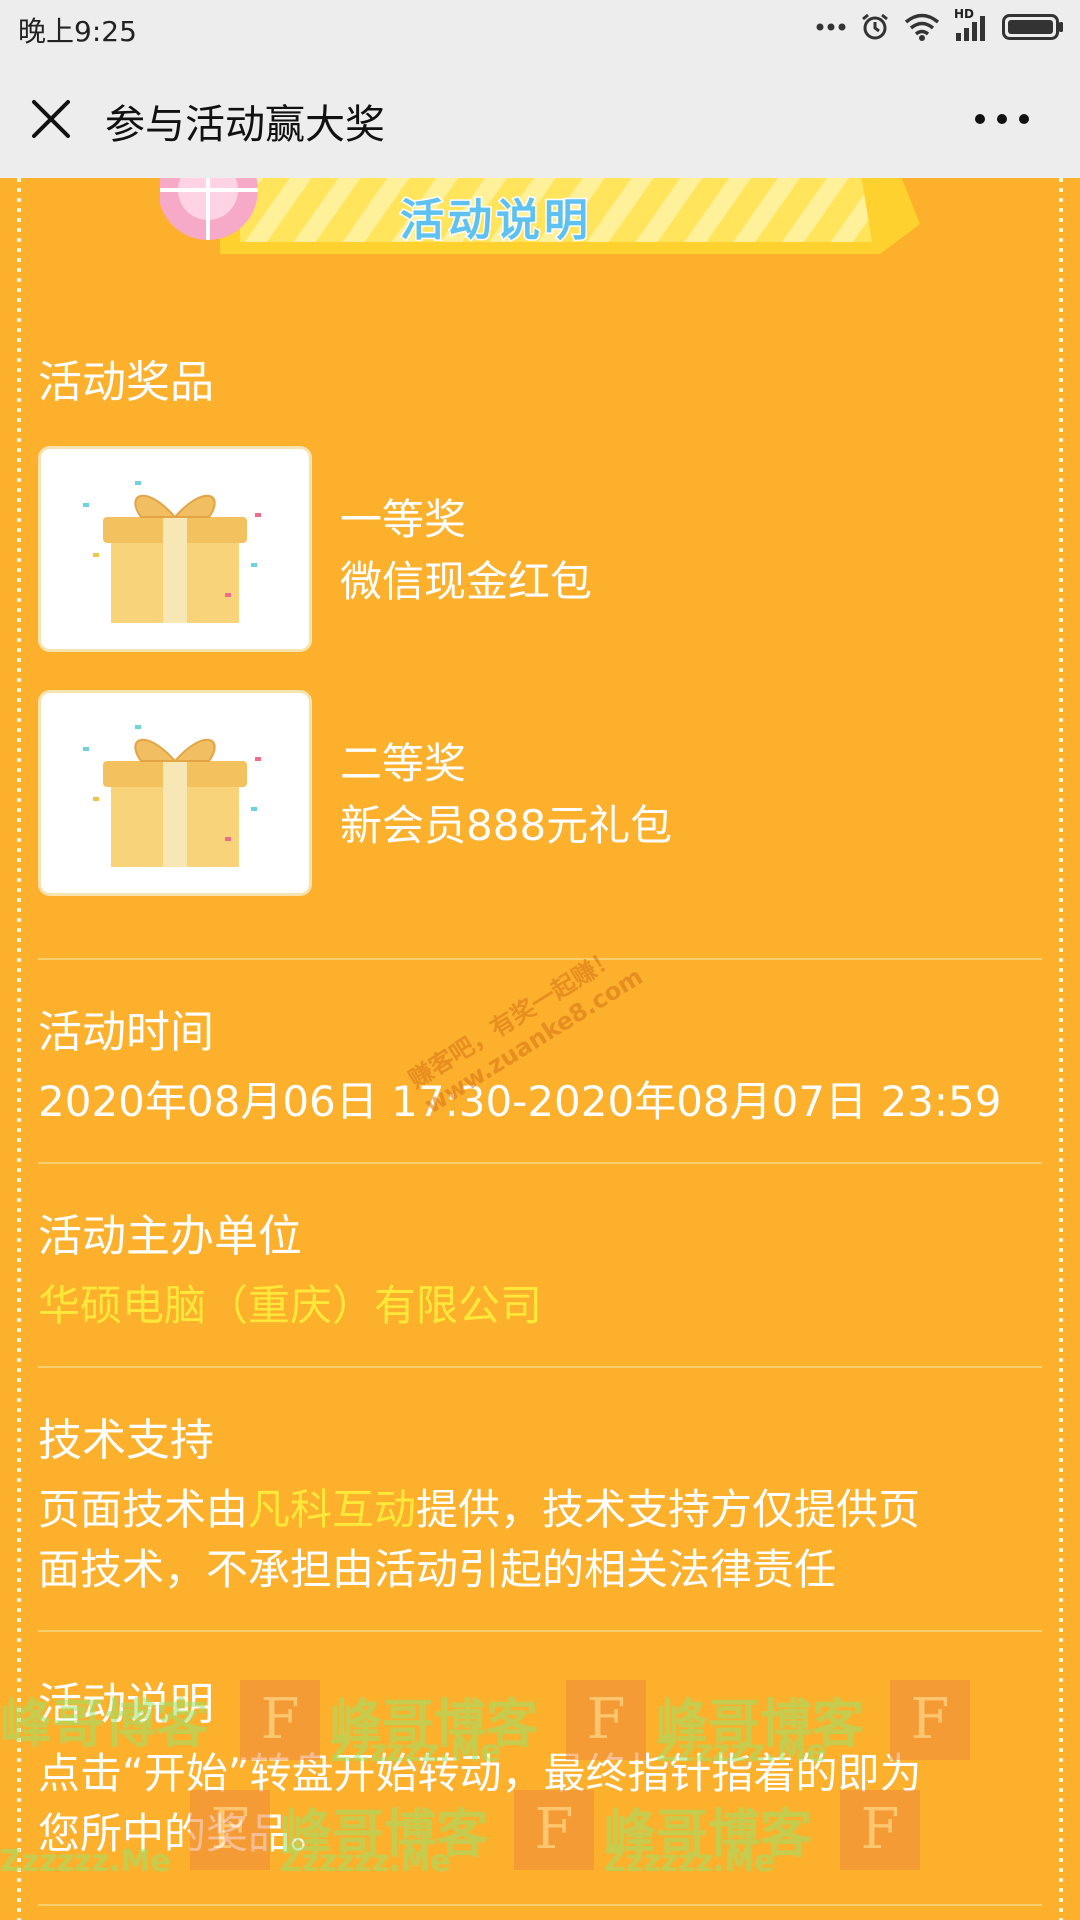 Image resolution: width=1080 pixels, height=1920 pixels. What do you see at coordinates (495, 221) in the screenshot?
I see `banner-title: 活动说明` at bounding box center [495, 221].